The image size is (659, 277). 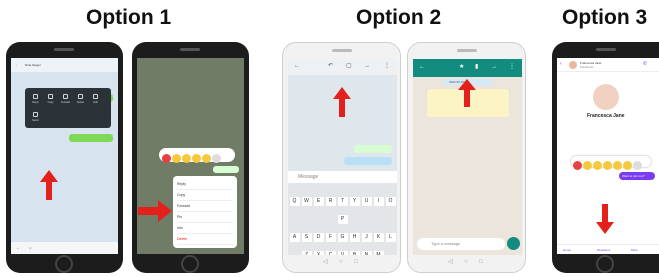 What do you see at coordinates (354, 253) in the screenshot?
I see `key: B` at bounding box center [354, 253].